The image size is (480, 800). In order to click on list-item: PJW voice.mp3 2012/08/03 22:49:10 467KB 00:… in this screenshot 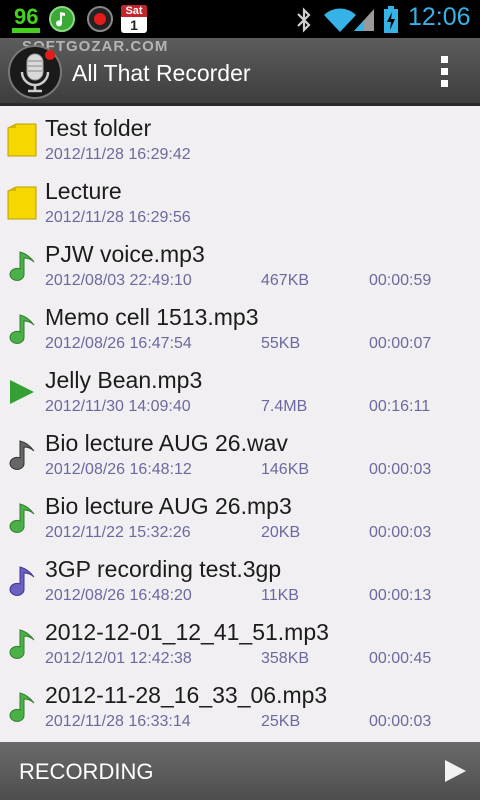, I will do `click(240, 265)`.